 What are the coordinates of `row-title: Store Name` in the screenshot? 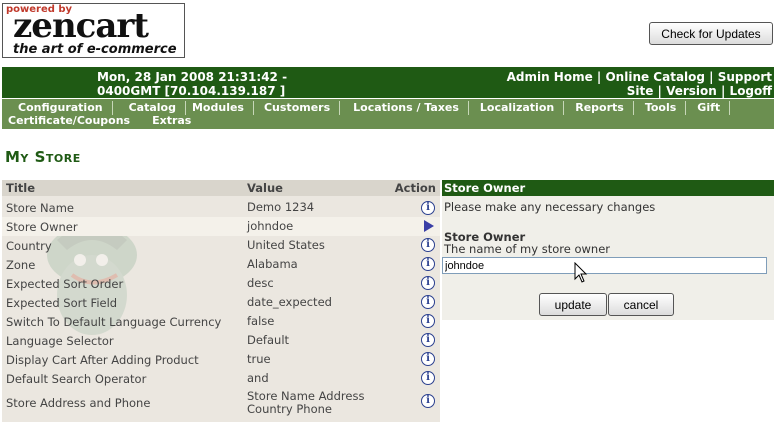 It's located at (40, 208).